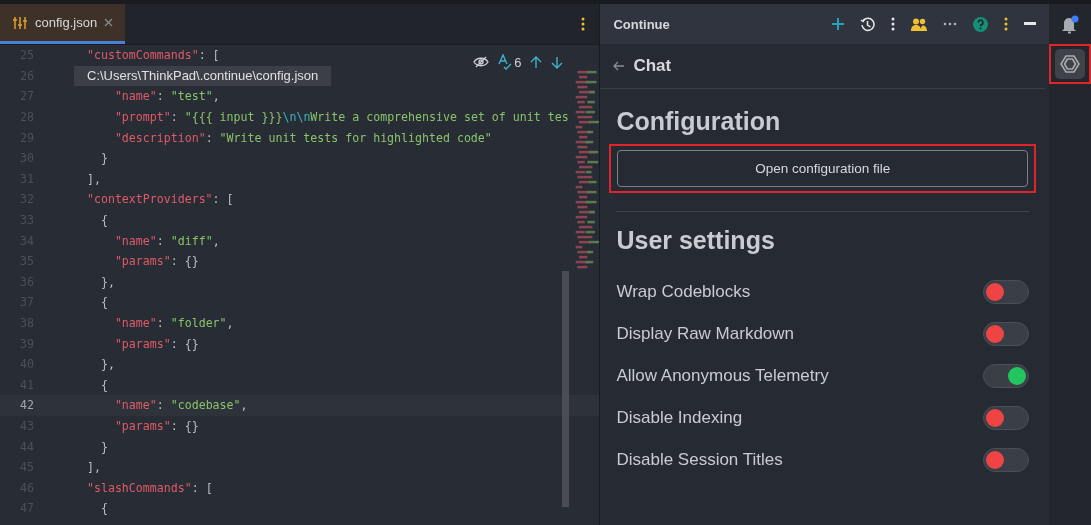  I want to click on code-line: "name": "diff",, so click(166, 240).